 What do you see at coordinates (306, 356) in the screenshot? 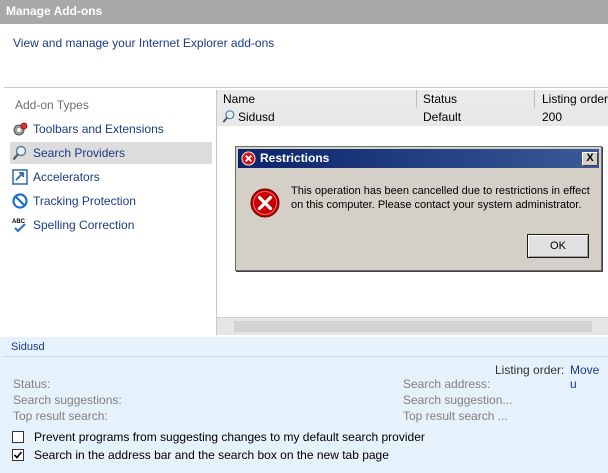
I see `details-divider` at bounding box center [306, 356].